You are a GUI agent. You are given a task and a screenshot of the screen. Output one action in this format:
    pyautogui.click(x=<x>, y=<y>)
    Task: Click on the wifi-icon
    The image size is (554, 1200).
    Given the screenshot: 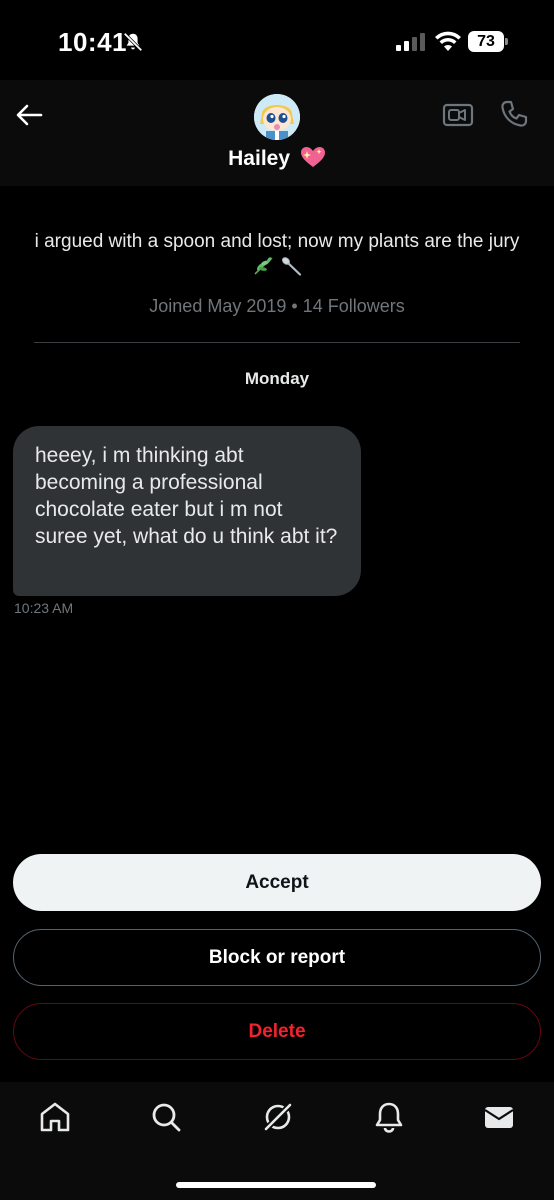 What is the action you would take?
    pyautogui.click(x=448, y=41)
    